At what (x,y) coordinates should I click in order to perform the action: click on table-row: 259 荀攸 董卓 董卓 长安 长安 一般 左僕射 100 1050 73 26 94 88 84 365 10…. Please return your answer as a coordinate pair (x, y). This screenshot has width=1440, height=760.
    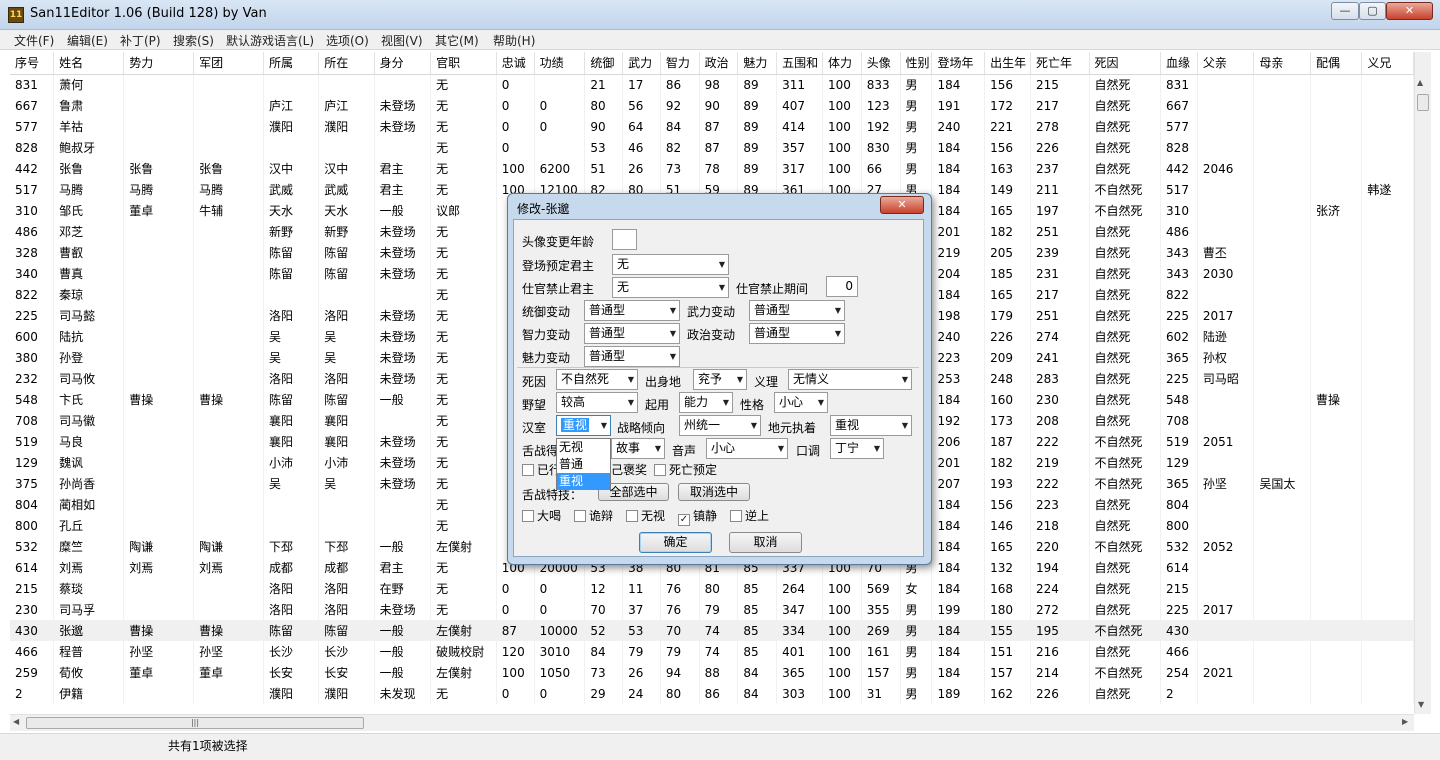
    Looking at the image, I should click on (712, 672).